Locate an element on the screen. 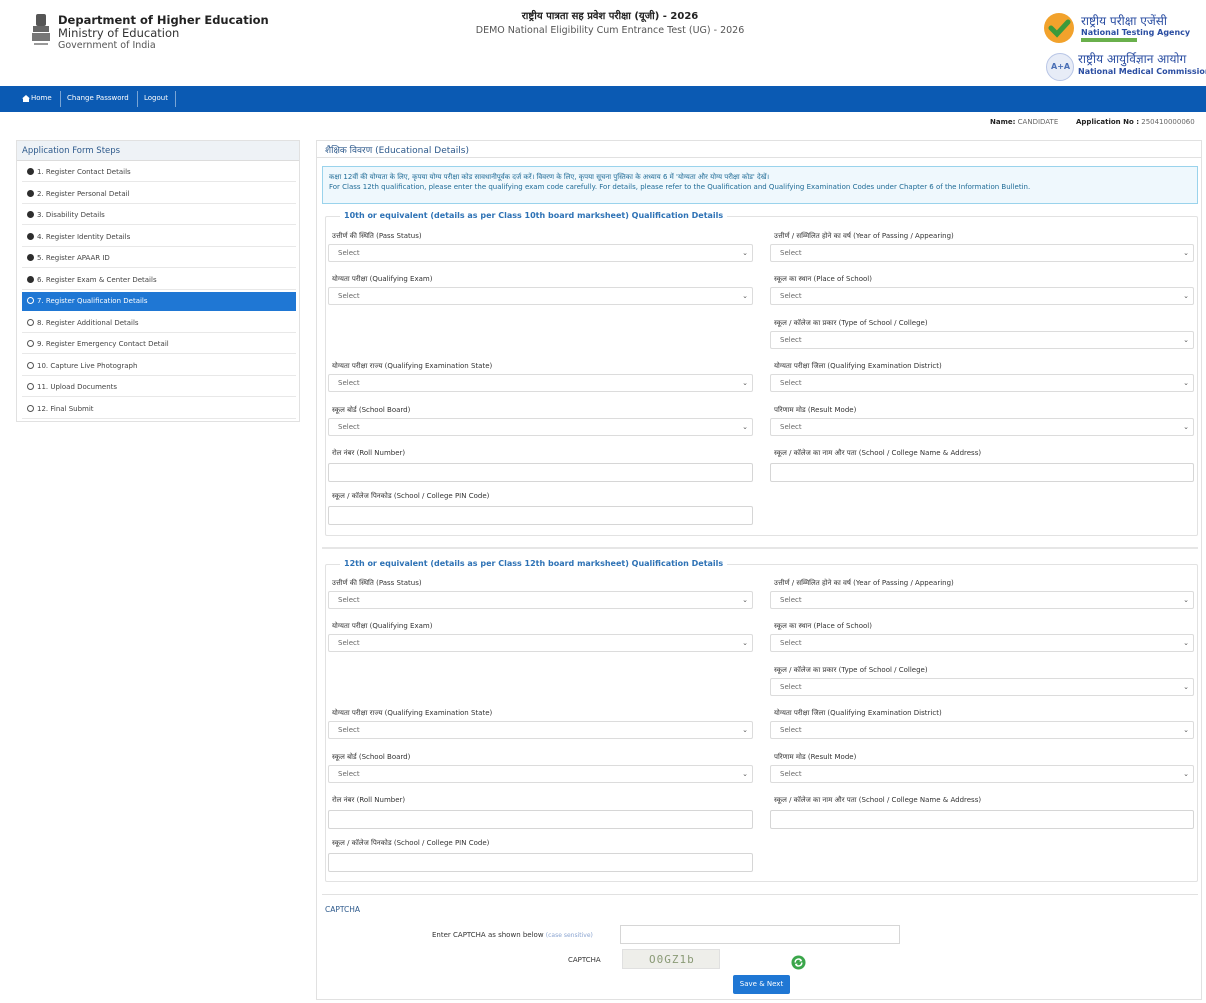  10th-pass-status-select: Select ⌄ is located at coordinates (540, 253).